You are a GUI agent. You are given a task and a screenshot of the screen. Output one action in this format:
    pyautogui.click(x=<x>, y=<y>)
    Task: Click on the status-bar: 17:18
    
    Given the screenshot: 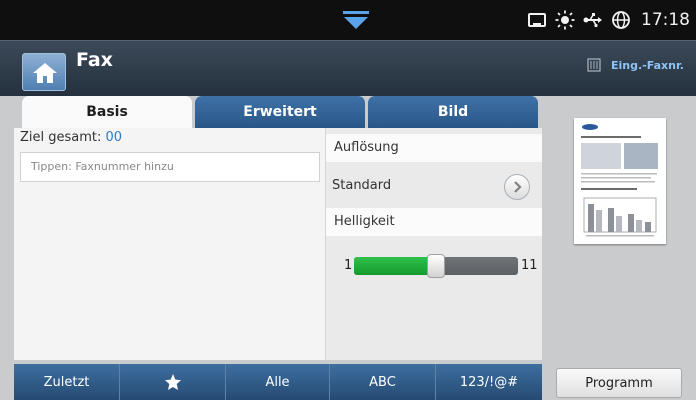 What is the action you would take?
    pyautogui.click(x=348, y=20)
    